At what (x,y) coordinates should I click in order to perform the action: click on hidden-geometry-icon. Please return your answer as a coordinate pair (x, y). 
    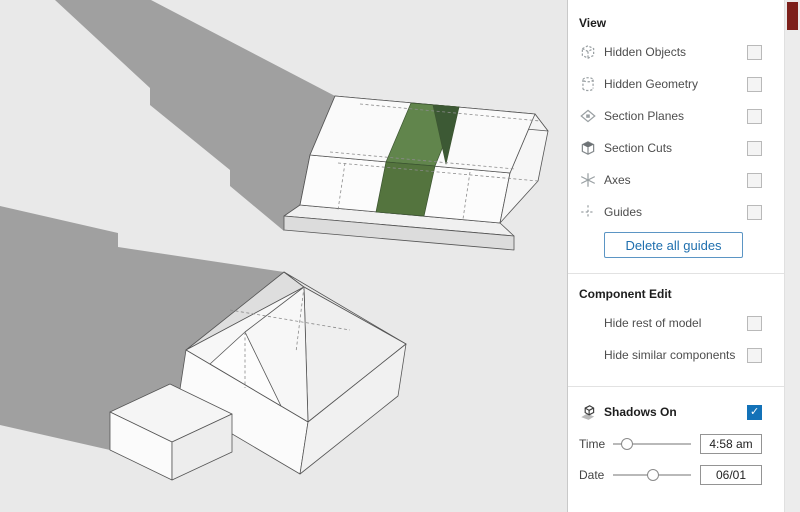
    Looking at the image, I should click on (588, 84).